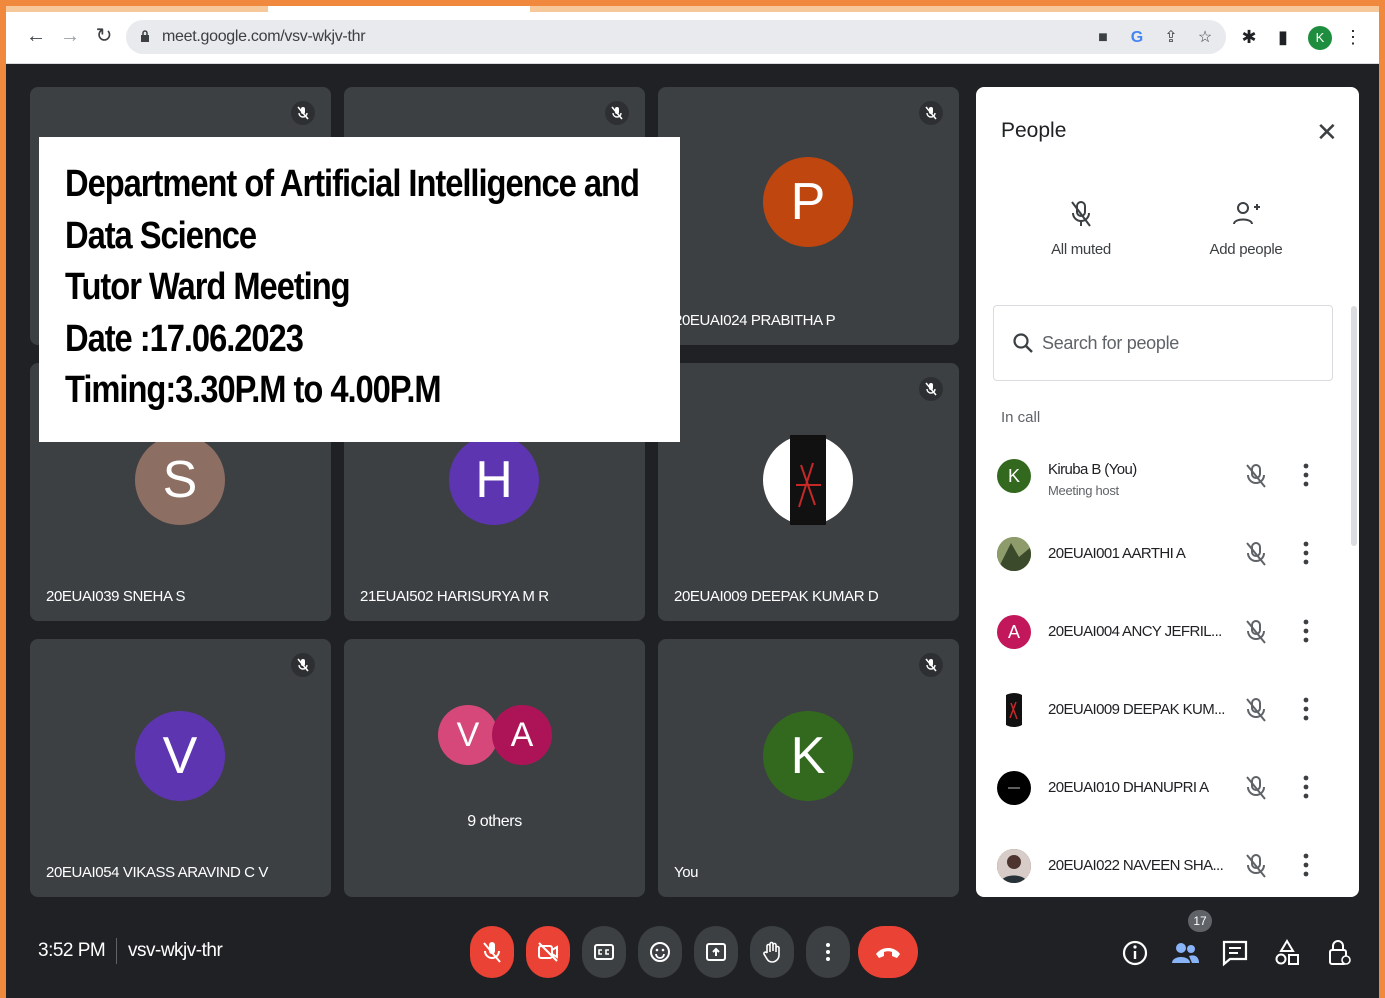 This screenshot has height=998, width=1385. What do you see at coordinates (808, 216) in the screenshot?
I see `participant-tile-prabitha: P 20EUAI024 PRABITHA P` at bounding box center [808, 216].